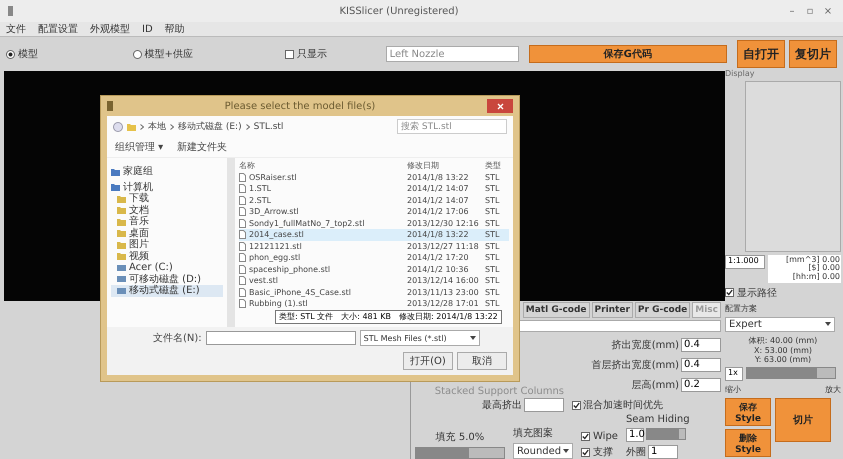  What do you see at coordinates (274, 257) in the screenshot?
I see `file-name: phon_egg.stl` at bounding box center [274, 257].